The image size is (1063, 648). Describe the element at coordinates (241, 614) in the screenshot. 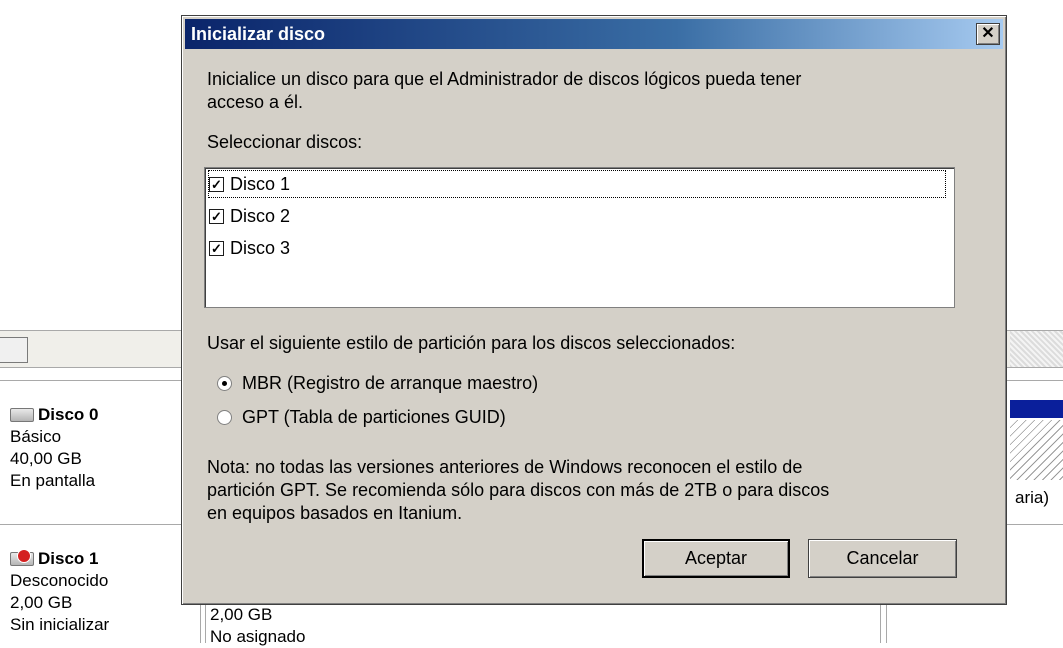

I see `unallocated-size: 2,00 GB` at that location.